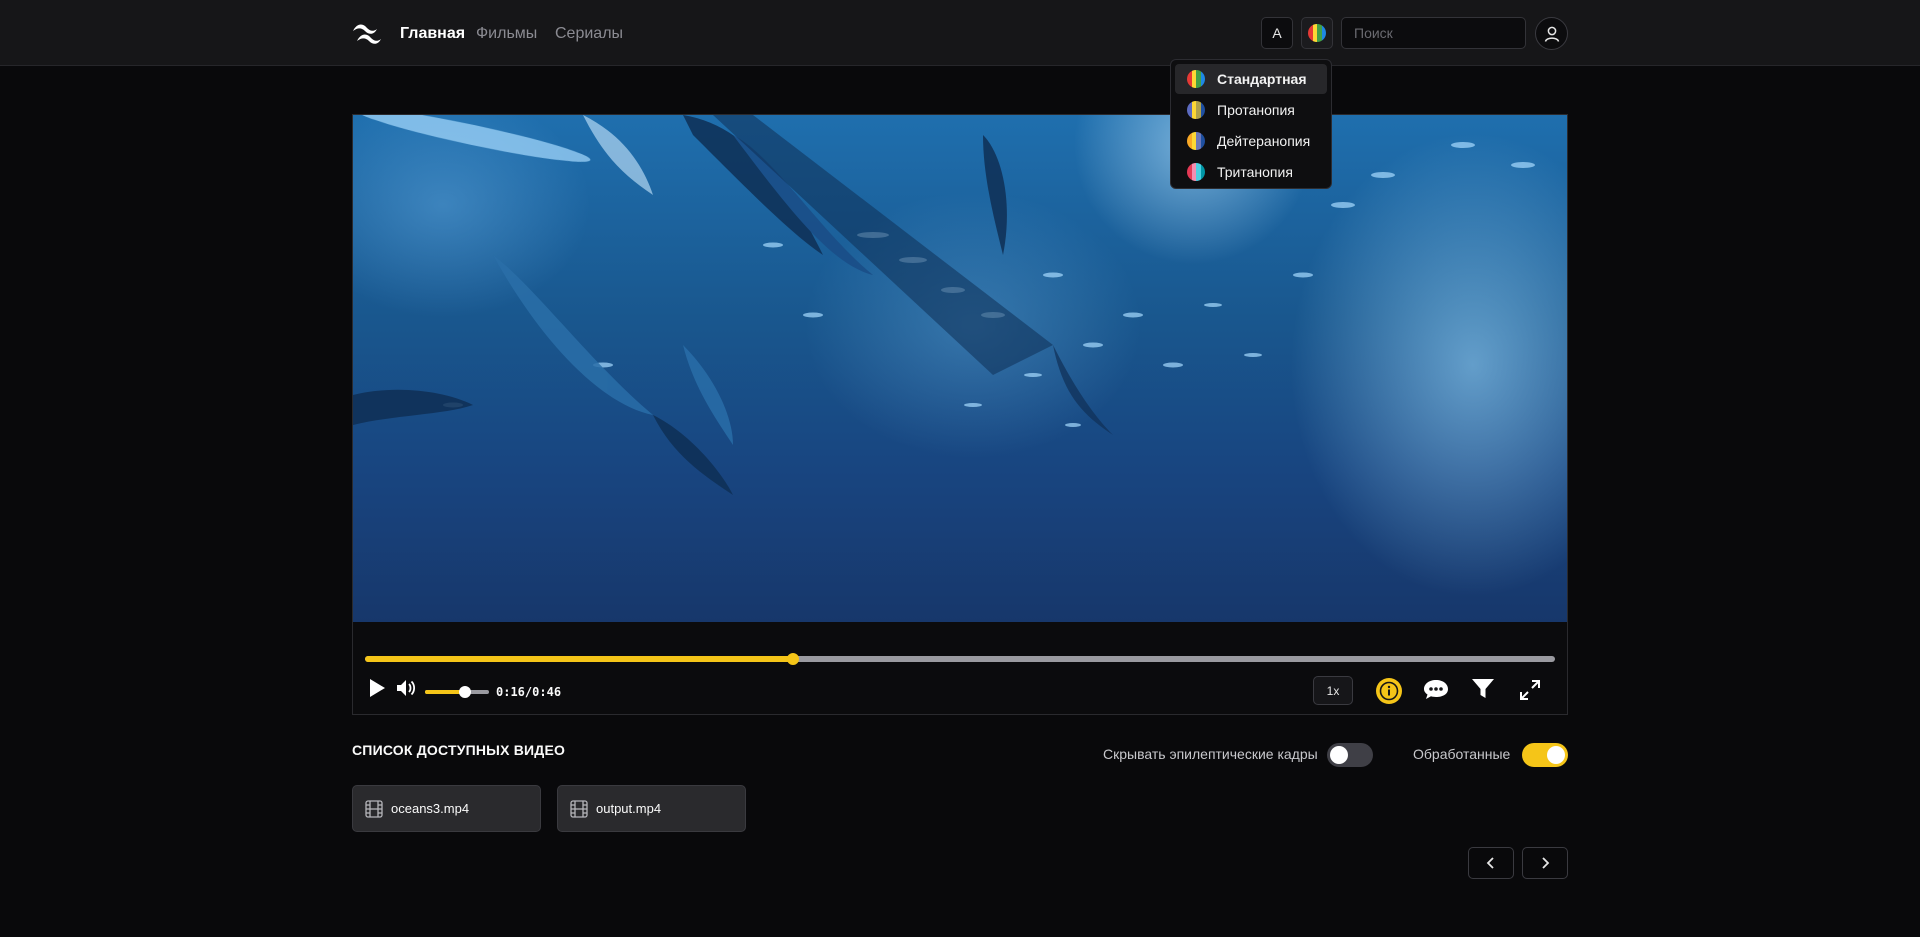 The image size is (1920, 937). I want to click on video-item-name: oceans3.mp4, so click(430, 808).